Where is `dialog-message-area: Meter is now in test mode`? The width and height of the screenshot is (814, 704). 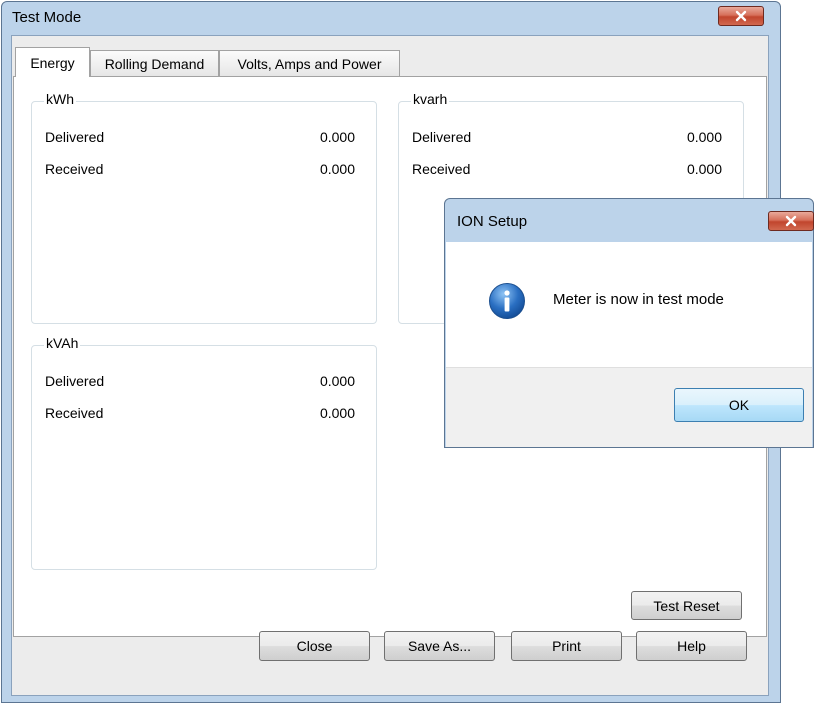 dialog-message-area: Meter is now in test mode is located at coordinates (629, 304).